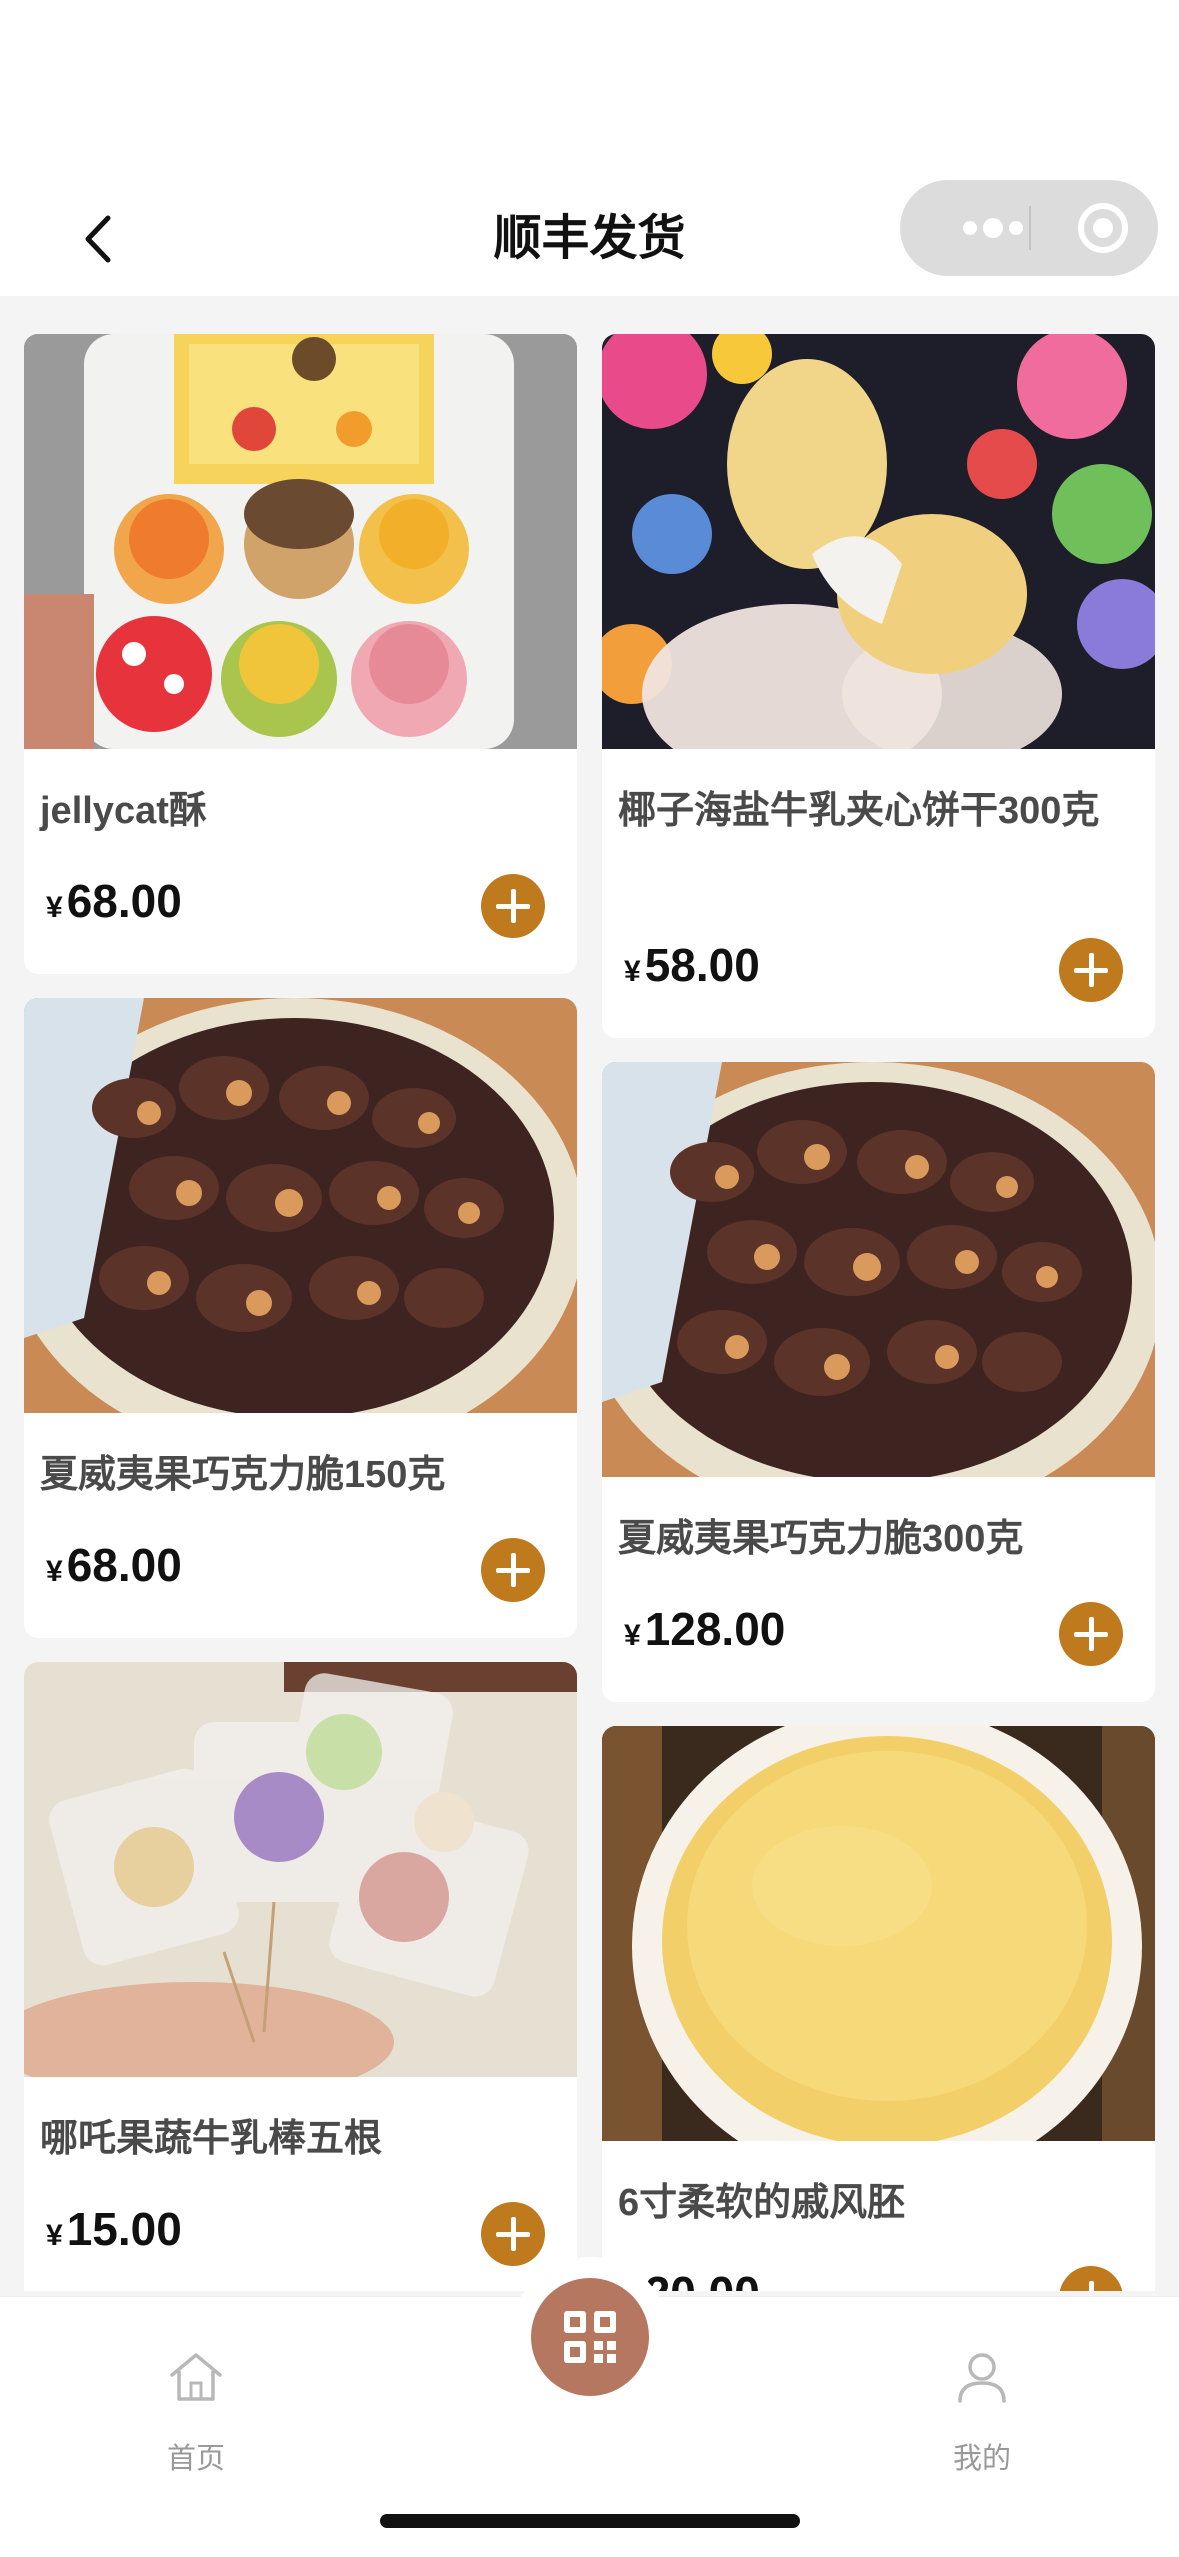 The image size is (1179, 2557). Describe the element at coordinates (762, 2203) in the screenshot. I see `product-name: 6寸柔软的戚风胚` at that location.